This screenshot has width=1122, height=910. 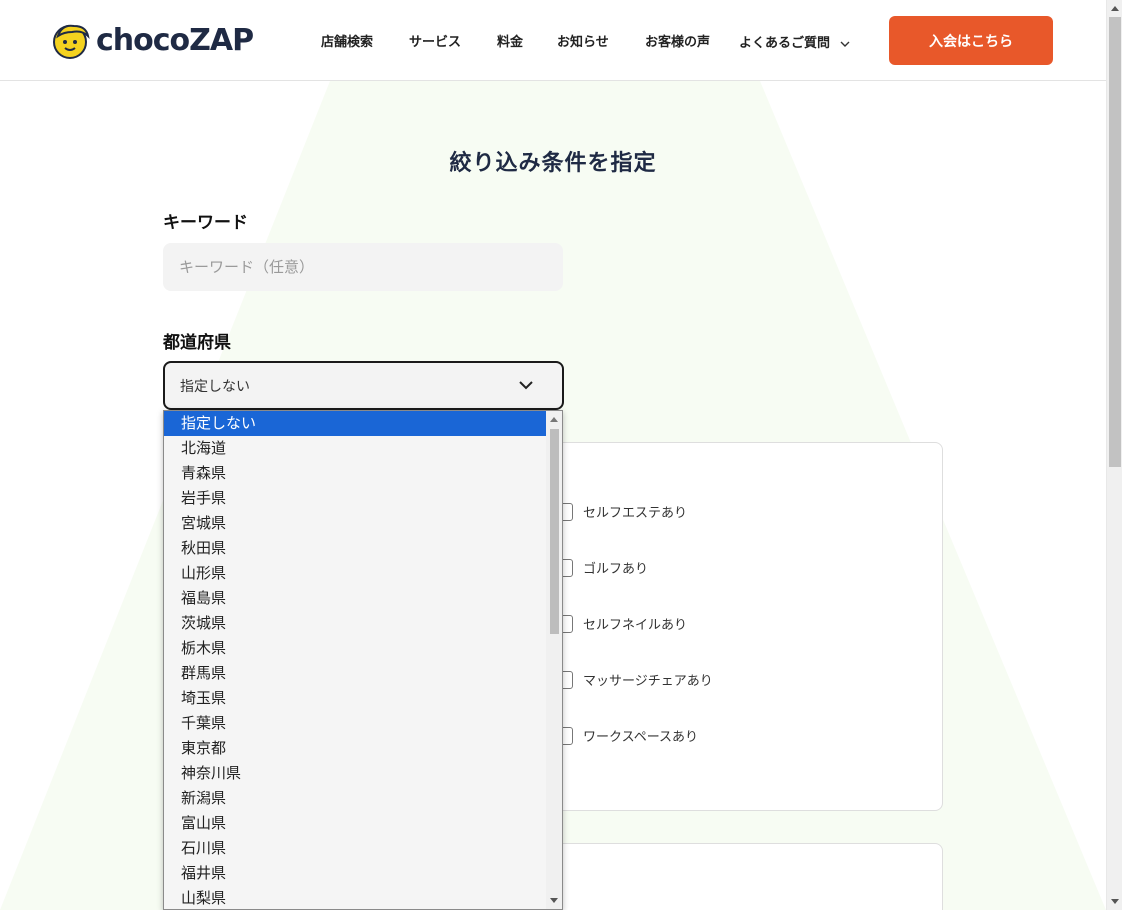 I want to click on option-workspace: ワークスペースあり, so click(x=627, y=735).